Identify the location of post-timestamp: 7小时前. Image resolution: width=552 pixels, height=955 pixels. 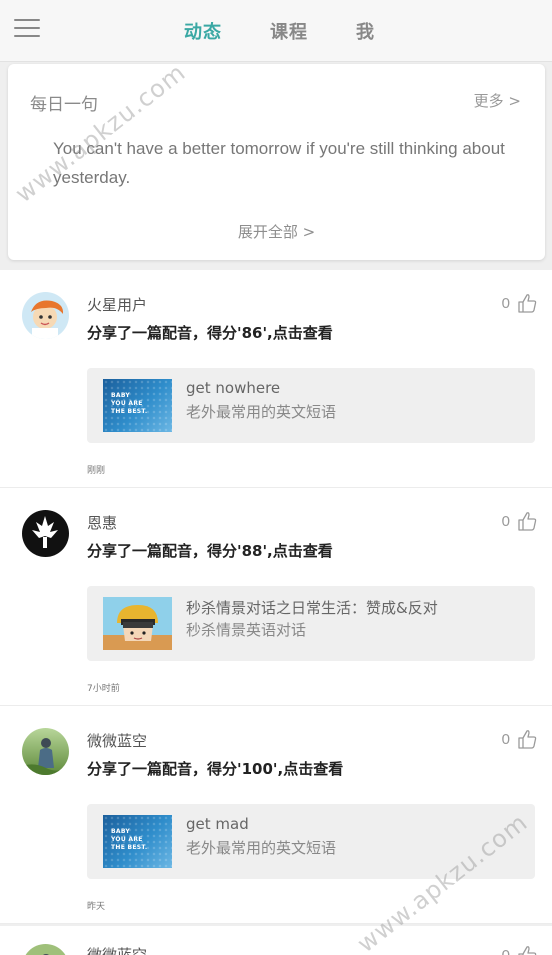
(103, 689).